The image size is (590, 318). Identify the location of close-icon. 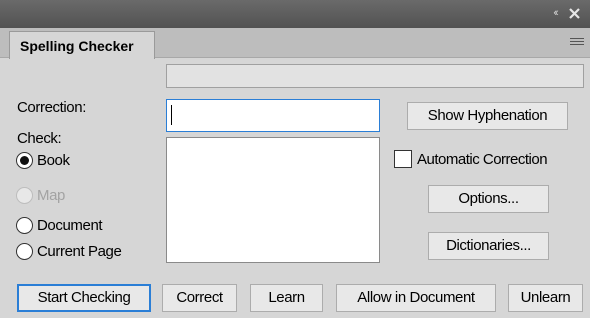
(575, 13).